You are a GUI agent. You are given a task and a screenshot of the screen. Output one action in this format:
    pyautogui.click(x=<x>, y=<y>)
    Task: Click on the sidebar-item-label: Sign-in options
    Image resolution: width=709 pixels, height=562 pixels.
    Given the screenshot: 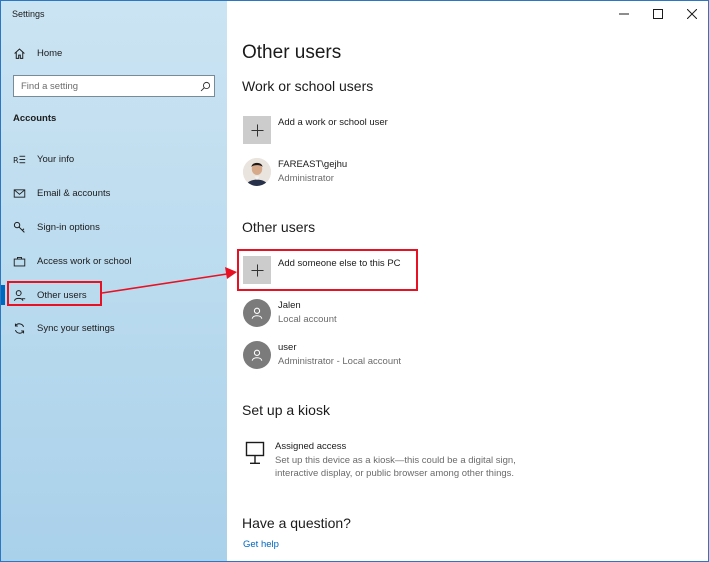 What is the action you would take?
    pyautogui.click(x=68, y=227)
    